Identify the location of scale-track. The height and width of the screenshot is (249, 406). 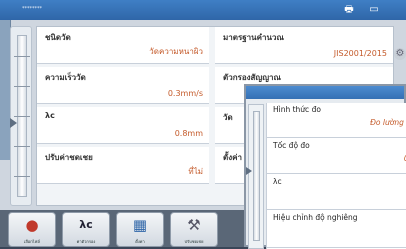
(20, 116).